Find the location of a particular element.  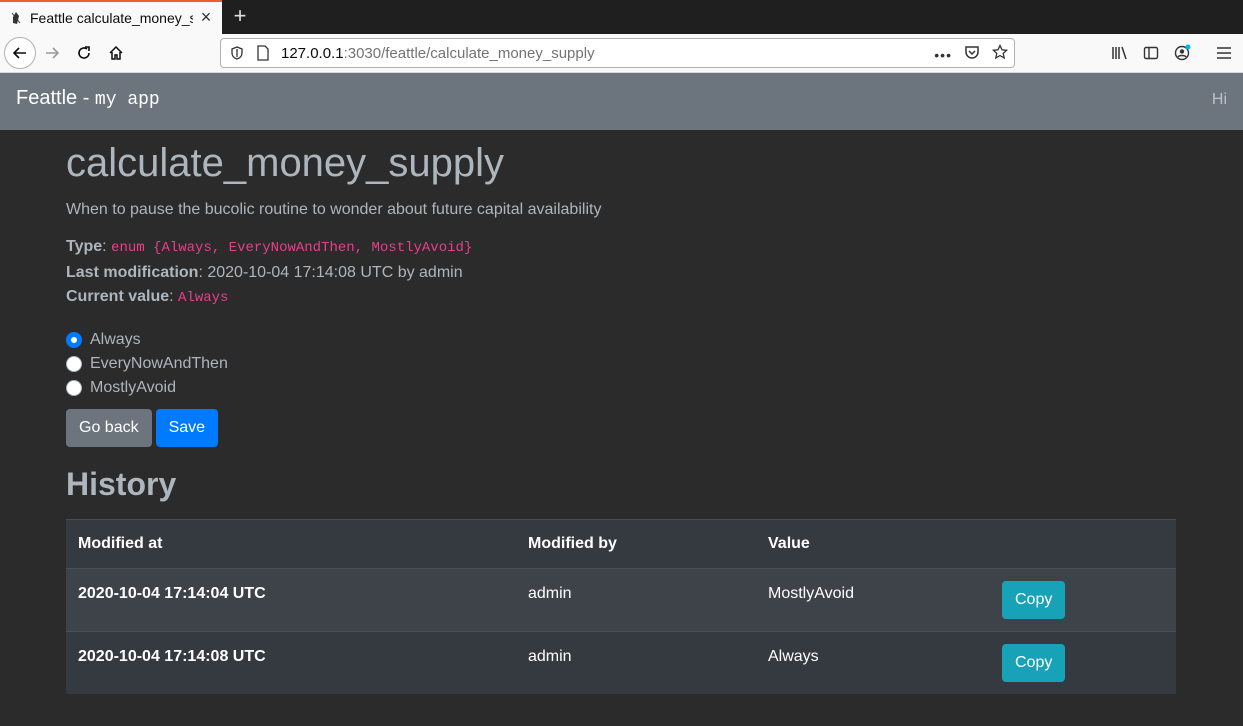

option-every-now-and-then: EveryNowAndThen is located at coordinates (621, 364).